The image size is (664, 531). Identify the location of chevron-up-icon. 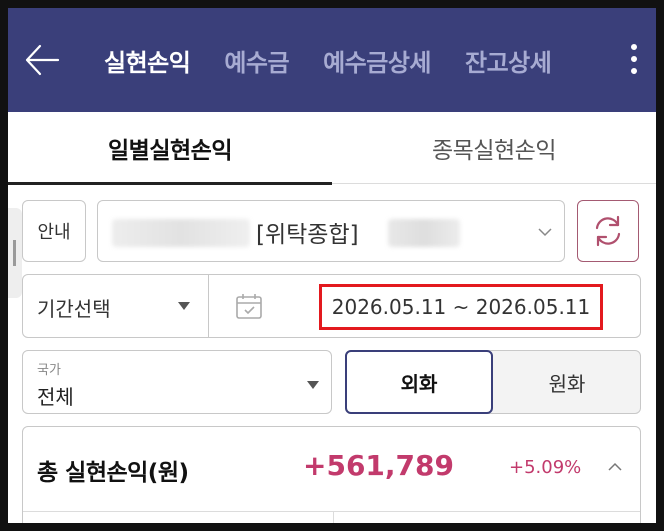
(615, 467).